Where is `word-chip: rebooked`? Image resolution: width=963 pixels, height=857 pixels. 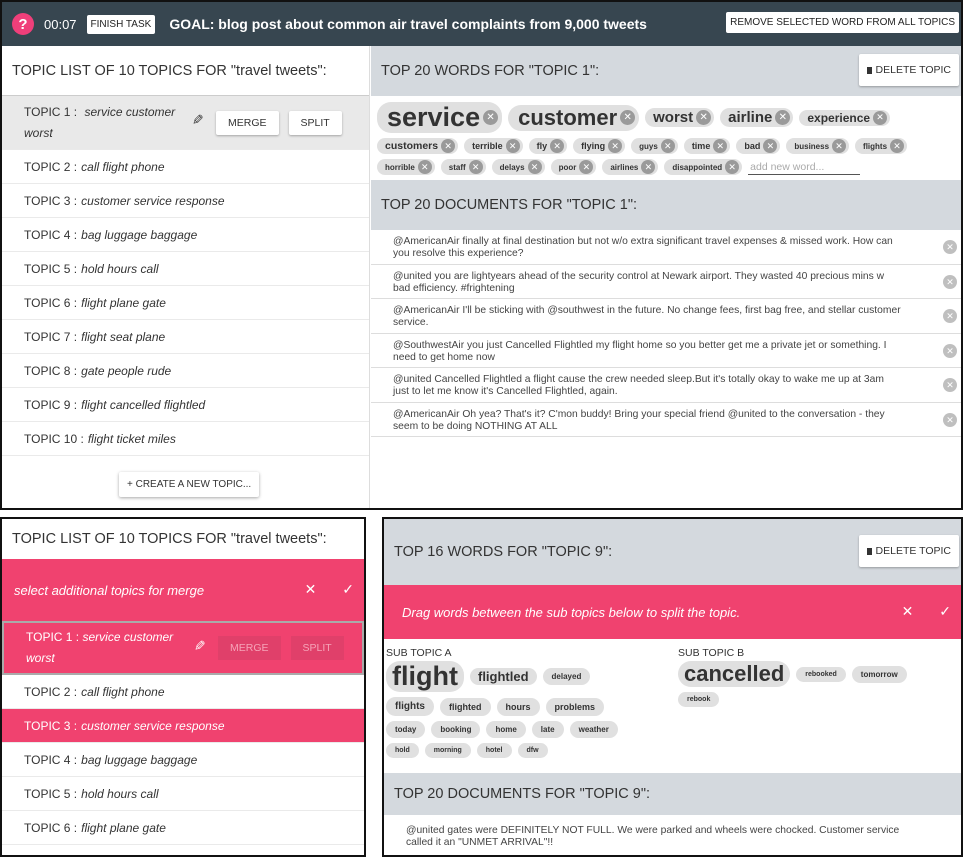
word-chip: rebooked is located at coordinates (821, 674).